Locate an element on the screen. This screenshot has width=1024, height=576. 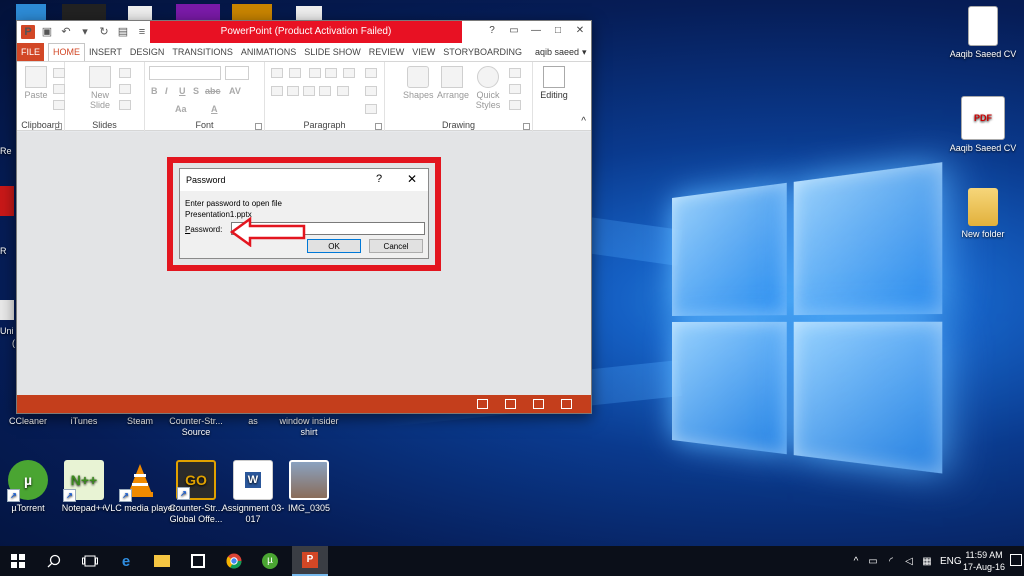
redo-icon: ↻ is located at coordinates (104, 32).